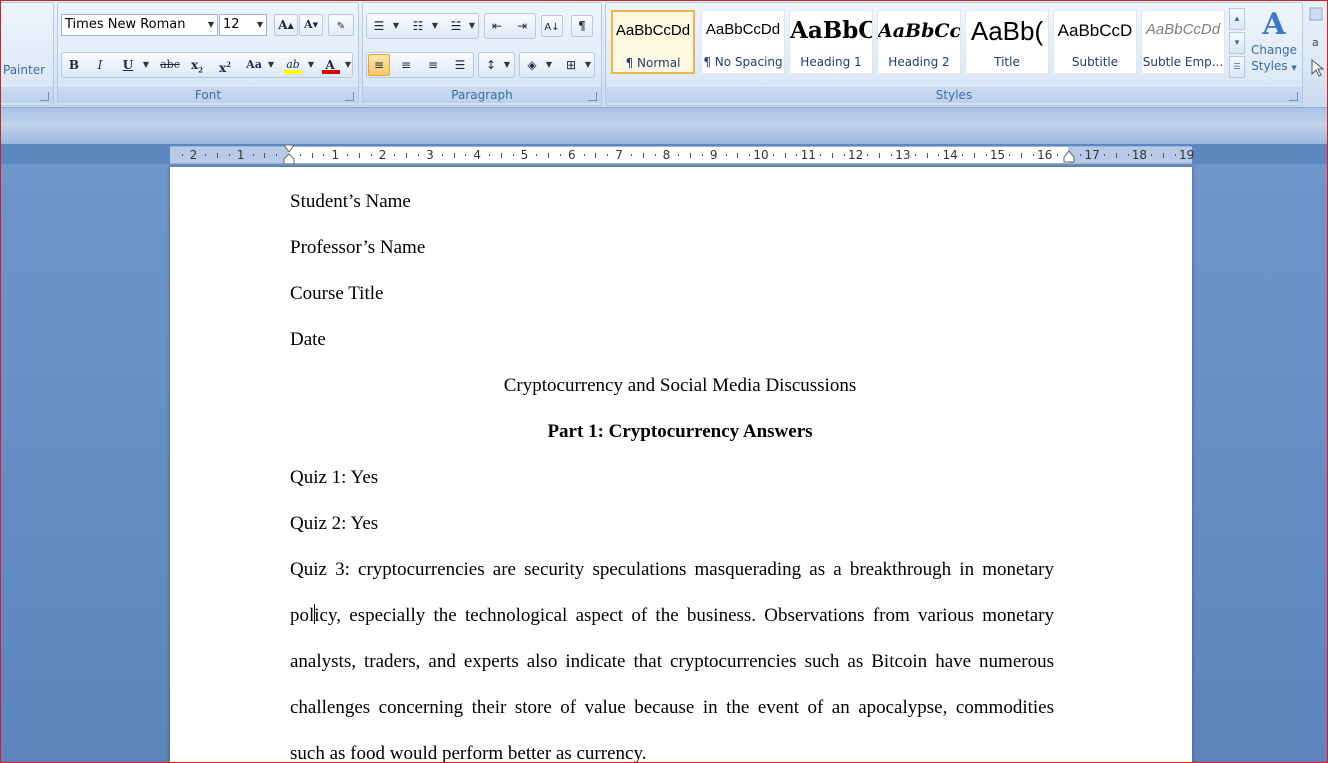  What do you see at coordinates (1183, 29) in the screenshot?
I see `style-sample: AaBbCcDd` at bounding box center [1183, 29].